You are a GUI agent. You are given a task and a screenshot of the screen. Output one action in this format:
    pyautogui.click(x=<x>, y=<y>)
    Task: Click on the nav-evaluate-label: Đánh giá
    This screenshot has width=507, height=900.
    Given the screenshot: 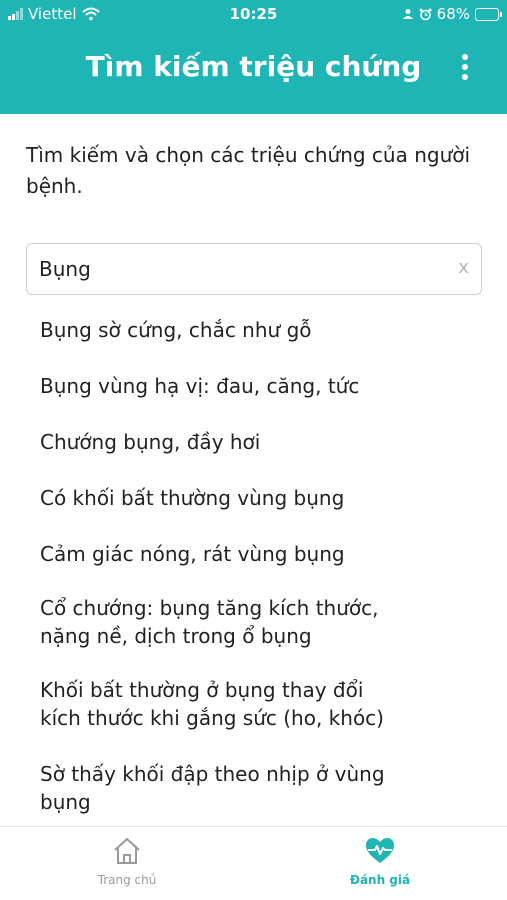 What is the action you would take?
    pyautogui.click(x=380, y=880)
    